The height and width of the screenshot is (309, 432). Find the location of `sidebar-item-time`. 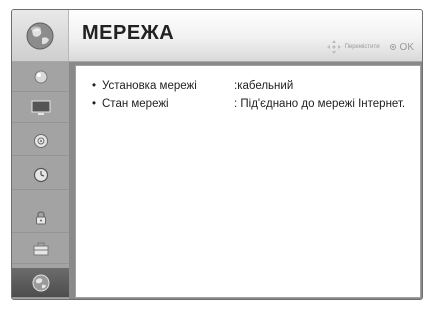

sidebar-item-time is located at coordinates (40, 175).